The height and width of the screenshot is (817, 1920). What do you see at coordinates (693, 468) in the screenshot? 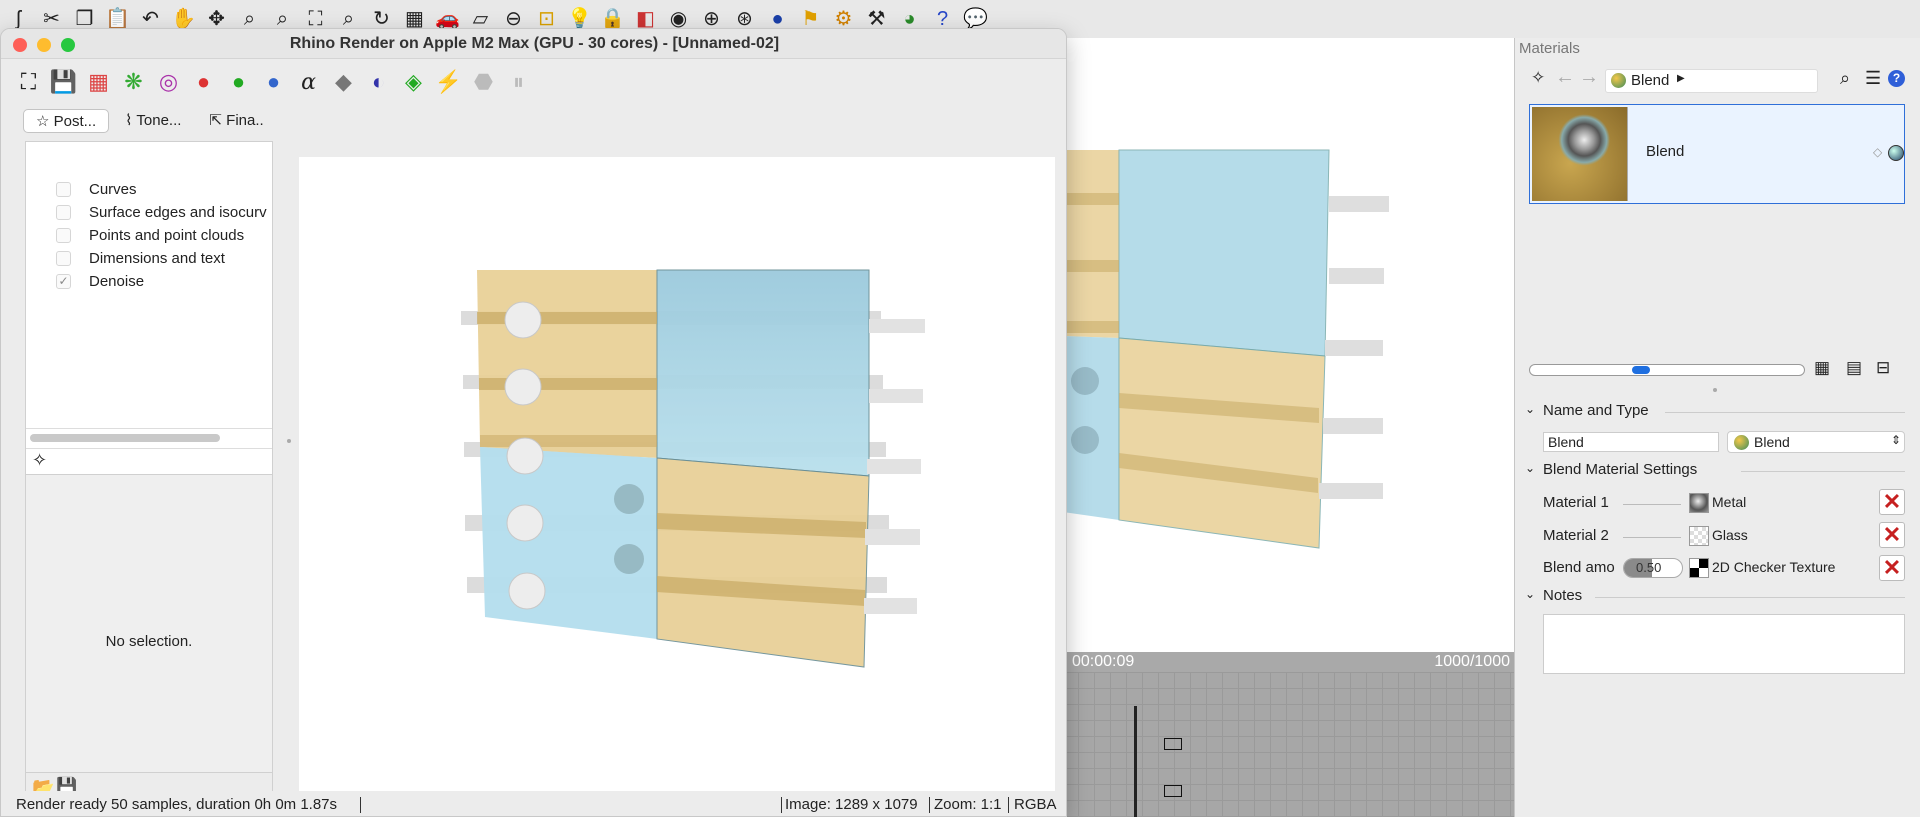
I see `rendered-scene` at bounding box center [693, 468].